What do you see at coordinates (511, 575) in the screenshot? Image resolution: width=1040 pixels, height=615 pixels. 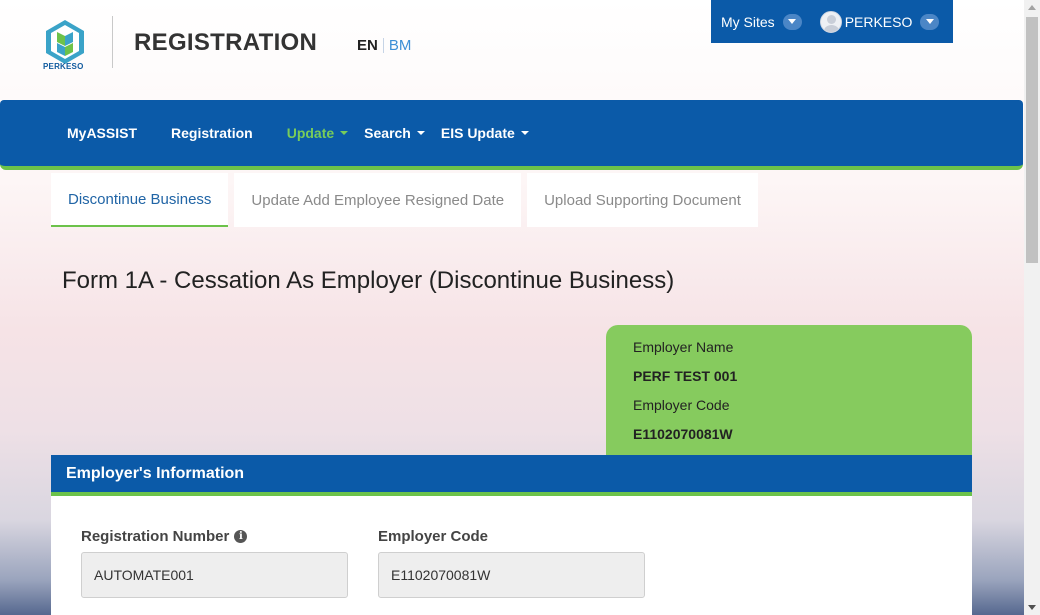 I see `employer-code-input` at bounding box center [511, 575].